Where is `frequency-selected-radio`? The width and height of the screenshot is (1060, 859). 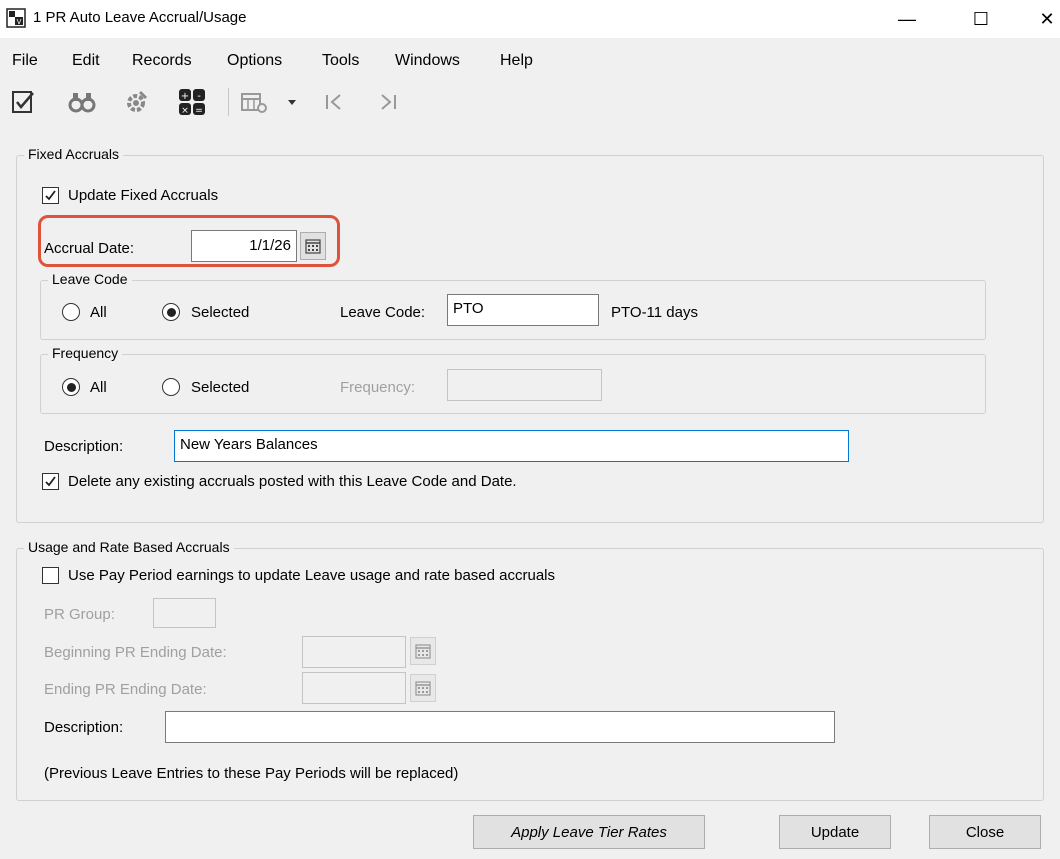 frequency-selected-radio is located at coordinates (171, 387).